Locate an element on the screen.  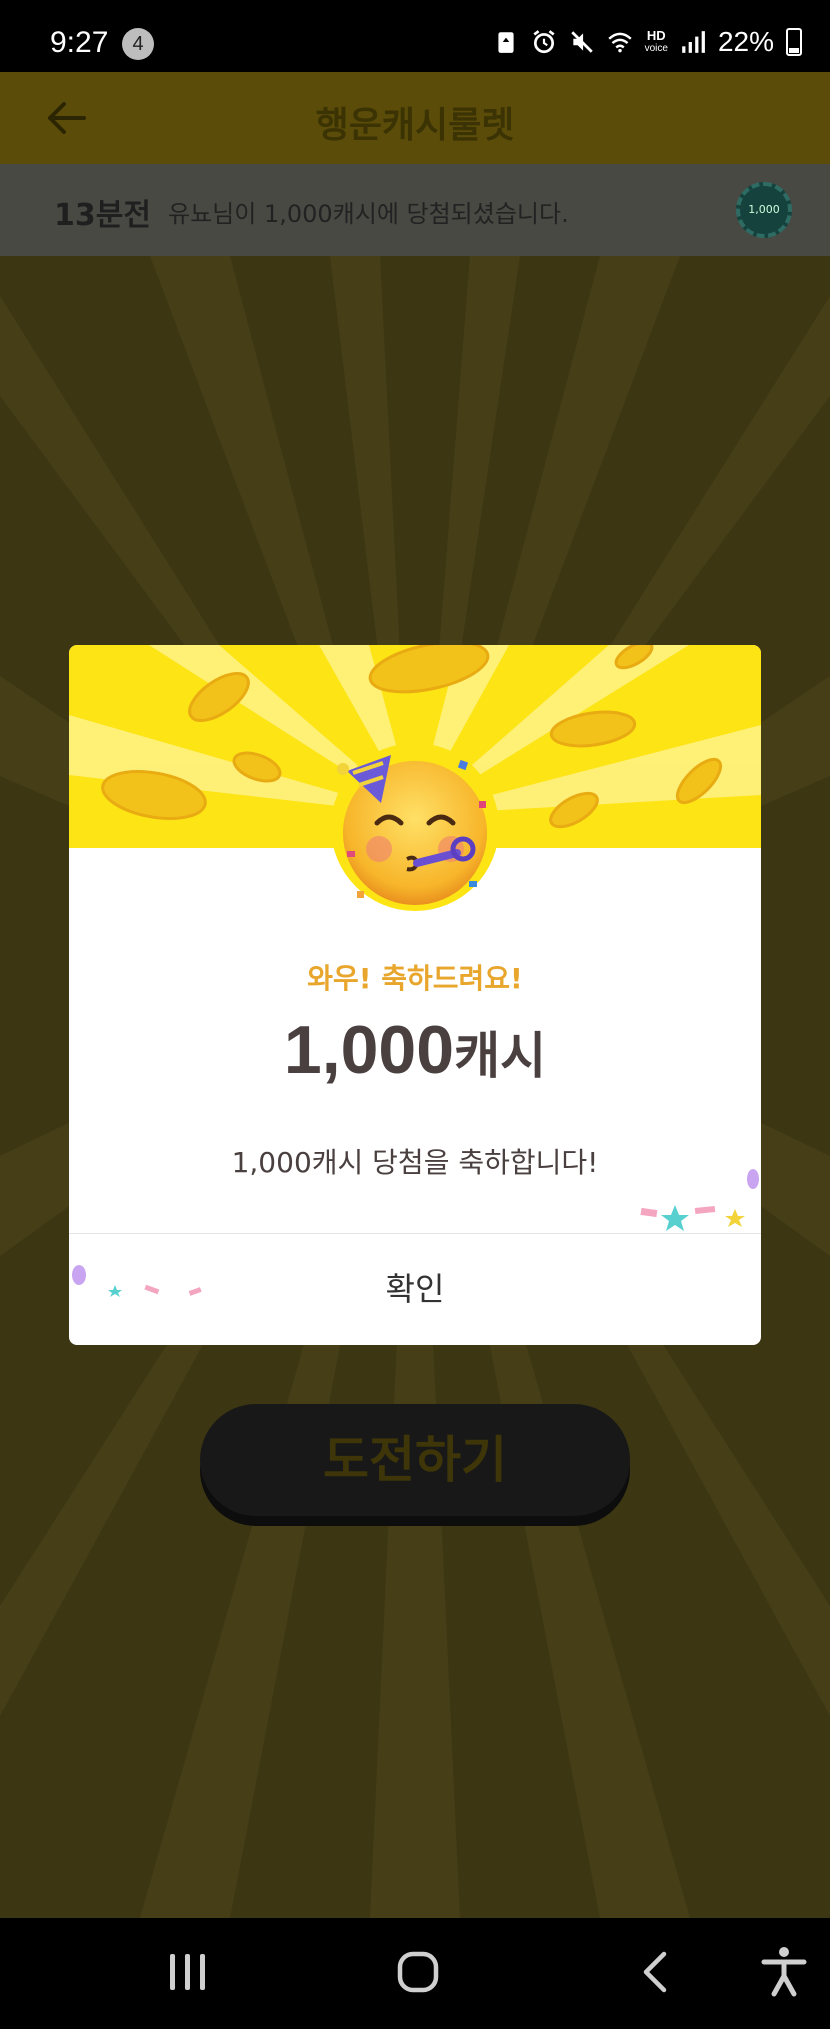
hd-voice-icon: HD voice is located at coordinates (656, 42).